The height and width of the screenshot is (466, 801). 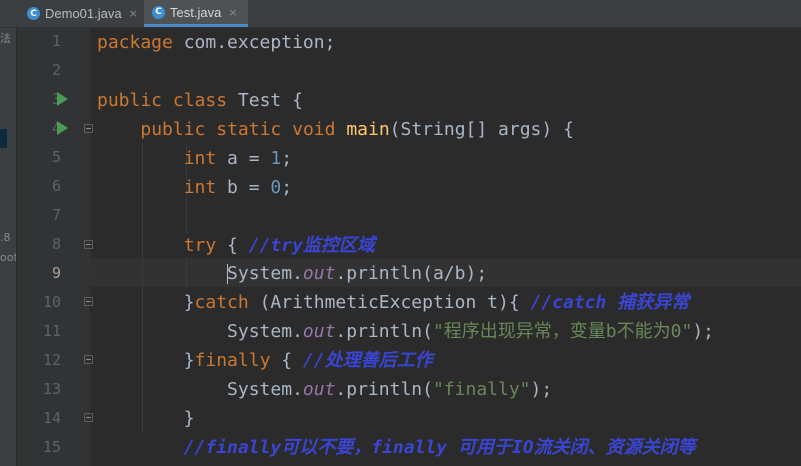 I want to click on keyword: class, so click(x=200, y=100).